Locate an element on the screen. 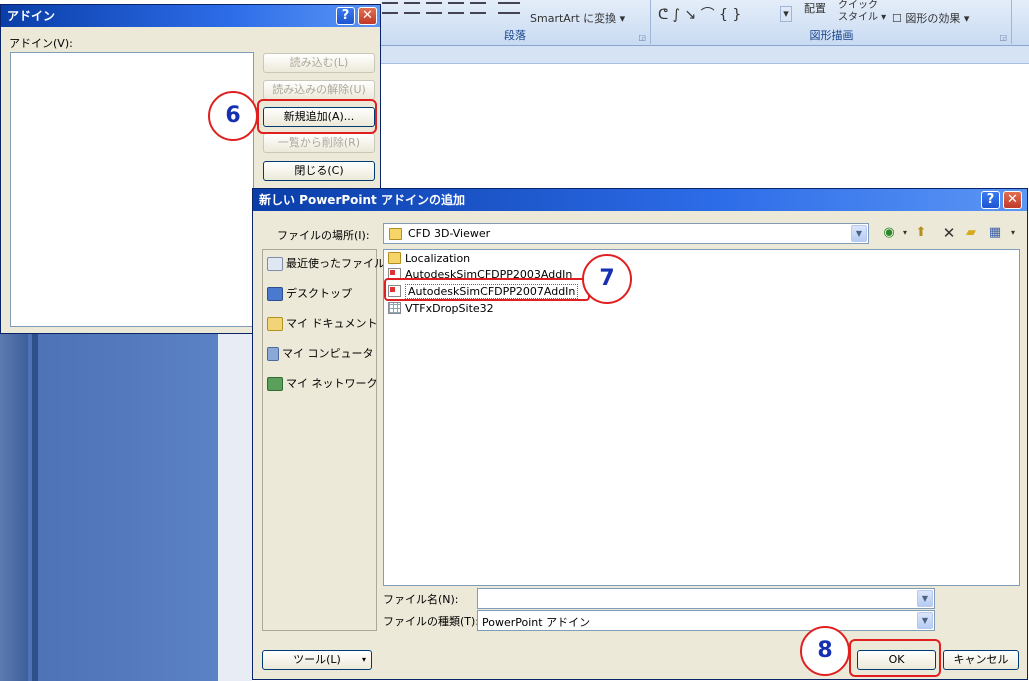 This screenshot has width=1029, height=681. align-left-icon is located at coordinates (390, 8).